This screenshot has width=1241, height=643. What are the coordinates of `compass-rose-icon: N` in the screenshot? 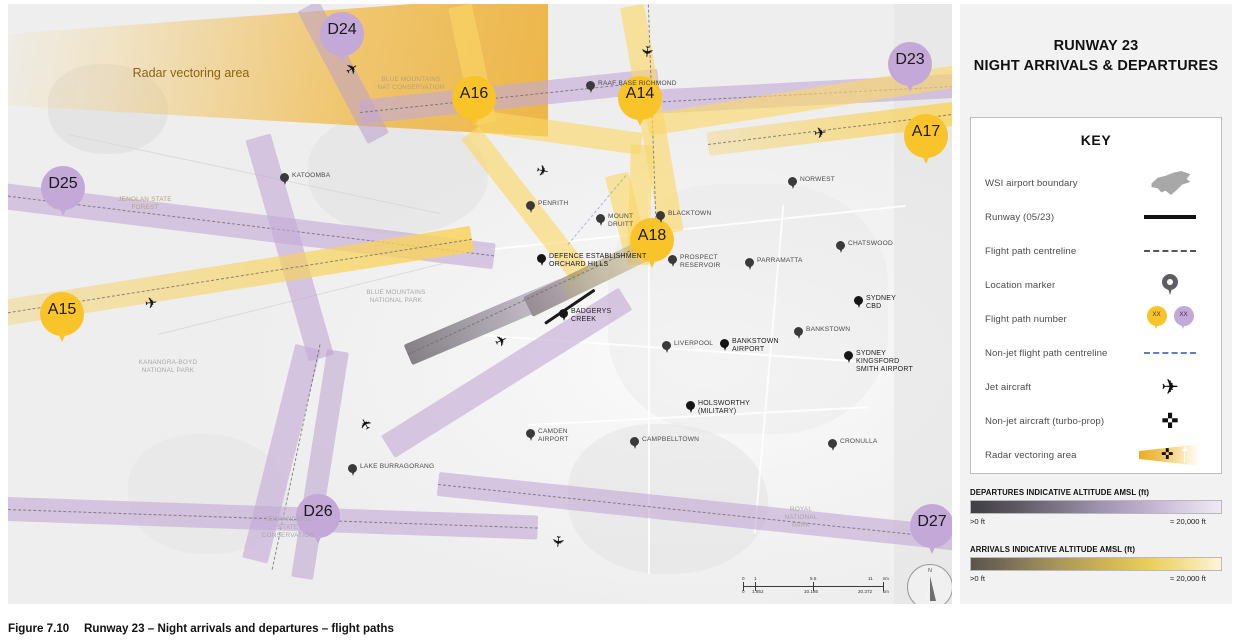 It's located at (929, 584).